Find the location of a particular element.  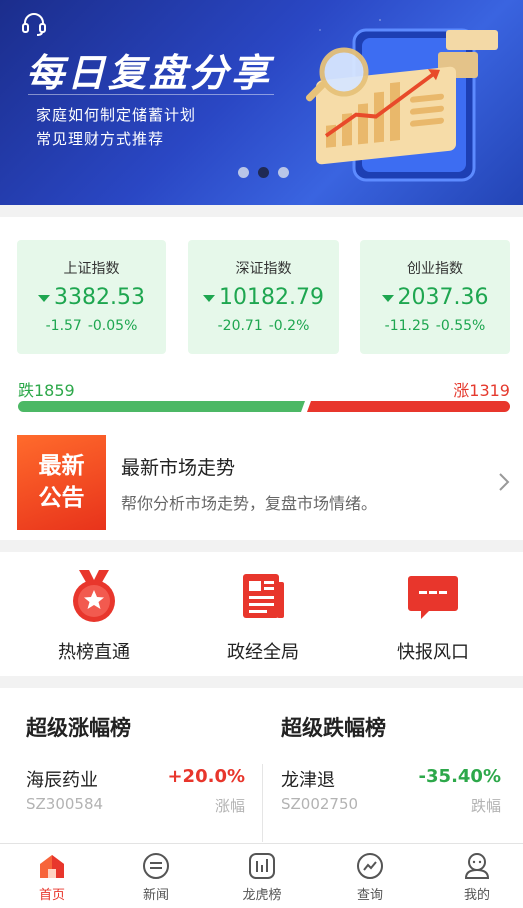

loser-change: -35.40% is located at coordinates (459, 776).